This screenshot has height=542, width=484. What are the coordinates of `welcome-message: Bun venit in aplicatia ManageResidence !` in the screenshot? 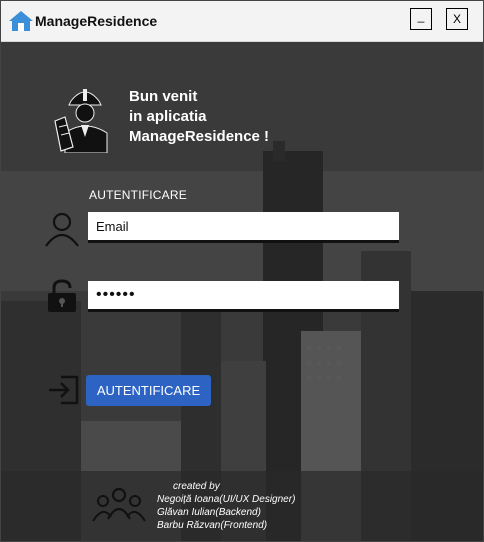 It's located at (199, 117).